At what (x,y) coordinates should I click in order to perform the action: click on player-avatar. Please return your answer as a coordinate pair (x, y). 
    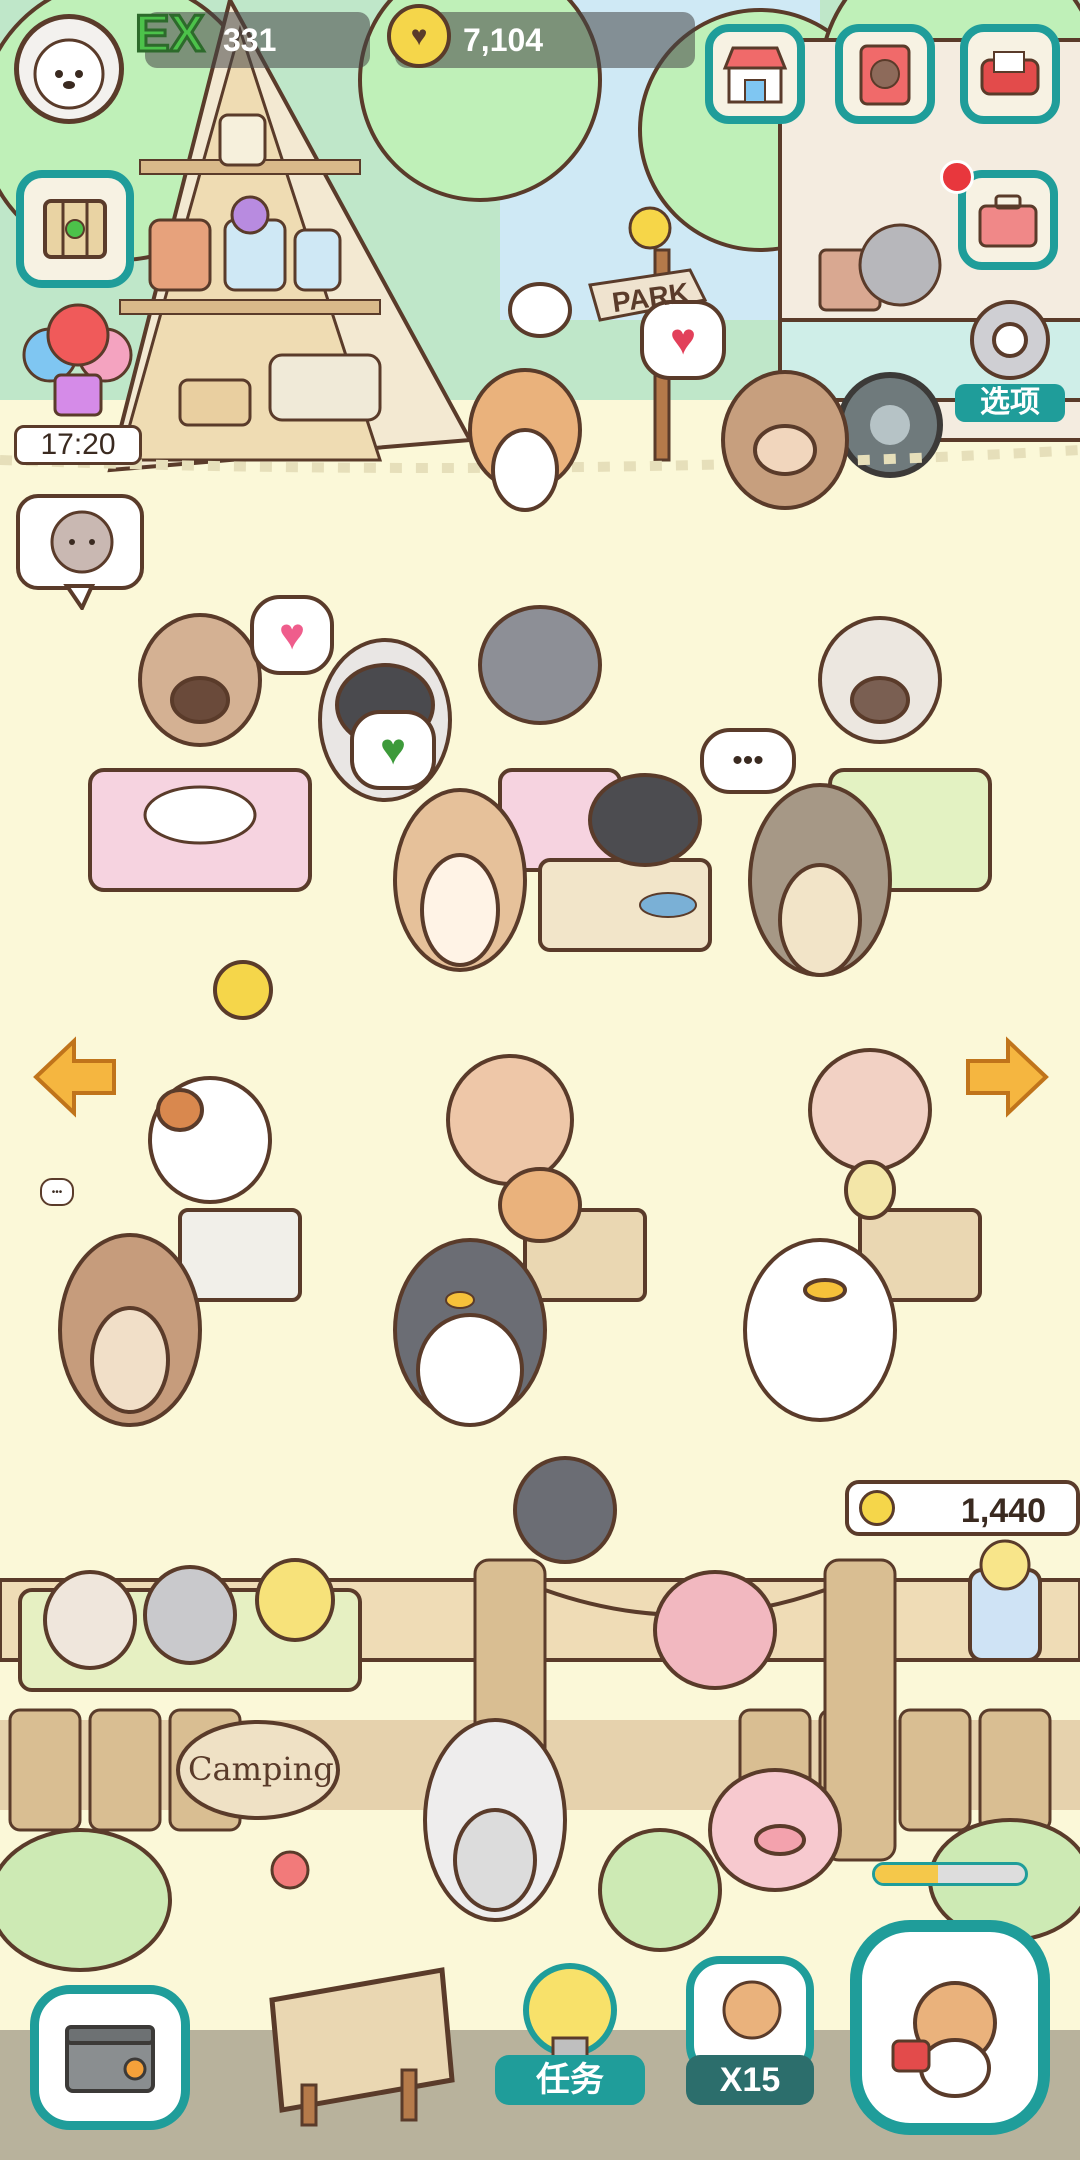
    Looking at the image, I should click on (69, 69).